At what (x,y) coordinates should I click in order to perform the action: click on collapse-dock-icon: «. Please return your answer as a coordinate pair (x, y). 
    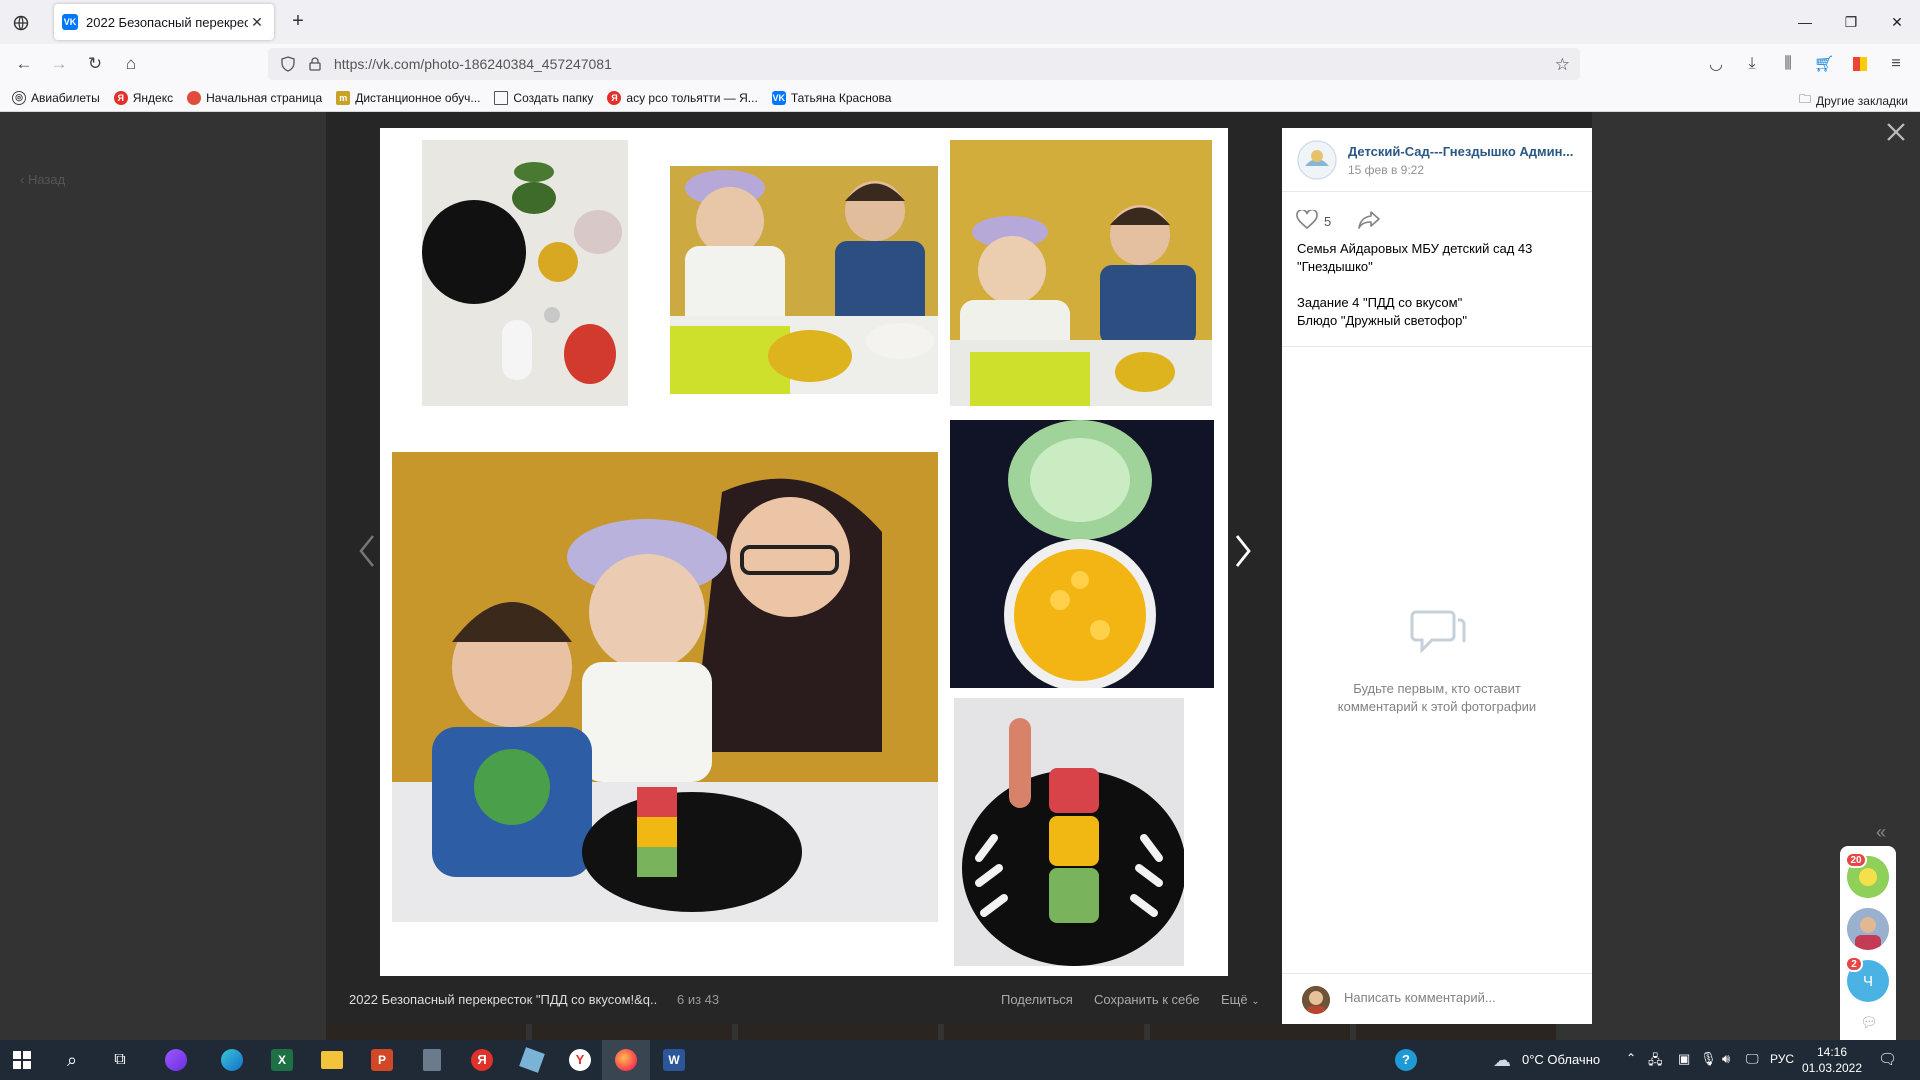
    Looking at the image, I should click on (1881, 832).